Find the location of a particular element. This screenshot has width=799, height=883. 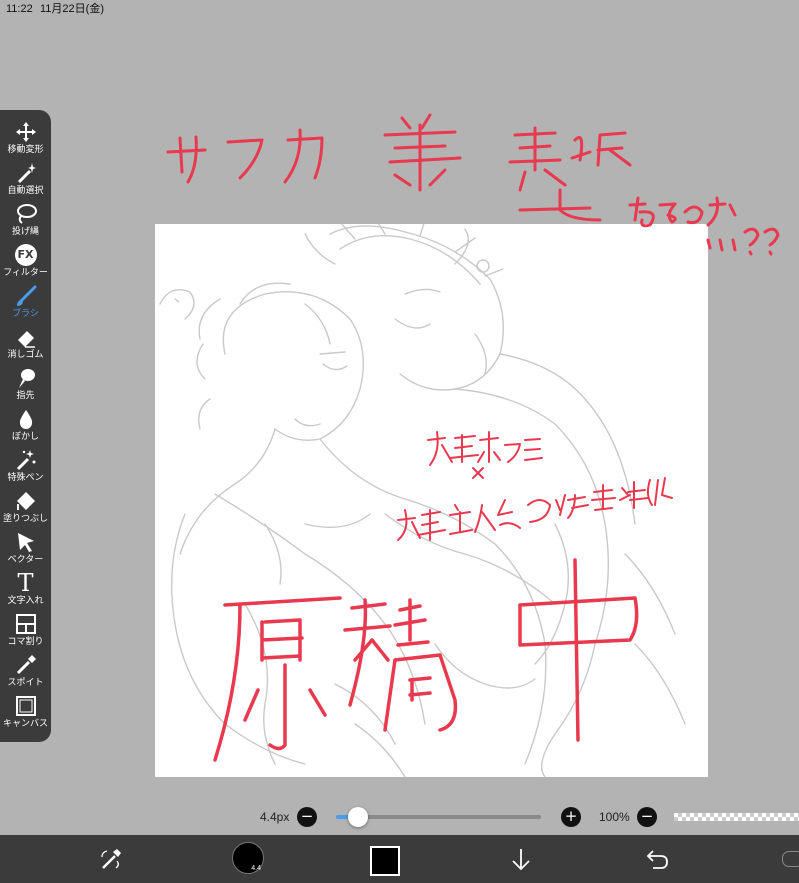

tool-text: T 文字入れ is located at coordinates (25, 589).